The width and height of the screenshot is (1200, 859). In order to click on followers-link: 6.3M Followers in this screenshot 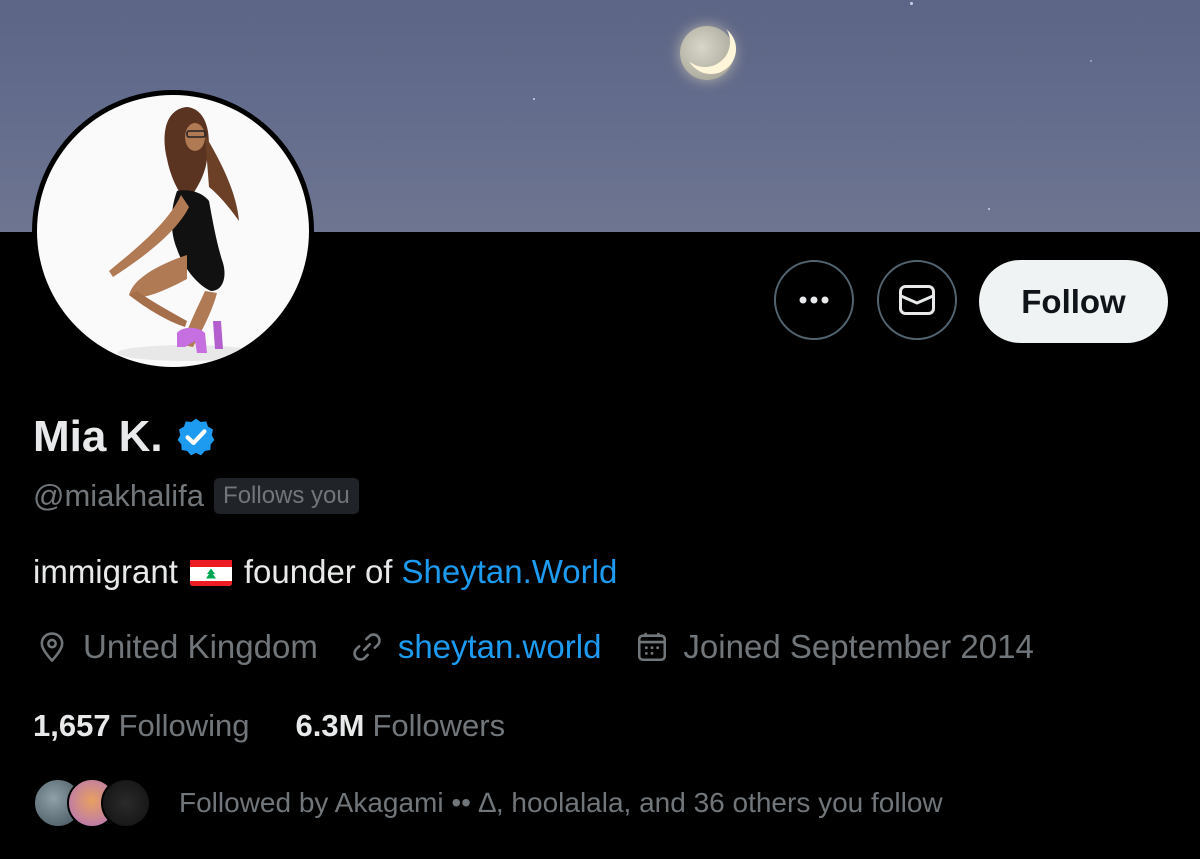, I will do `click(401, 726)`.